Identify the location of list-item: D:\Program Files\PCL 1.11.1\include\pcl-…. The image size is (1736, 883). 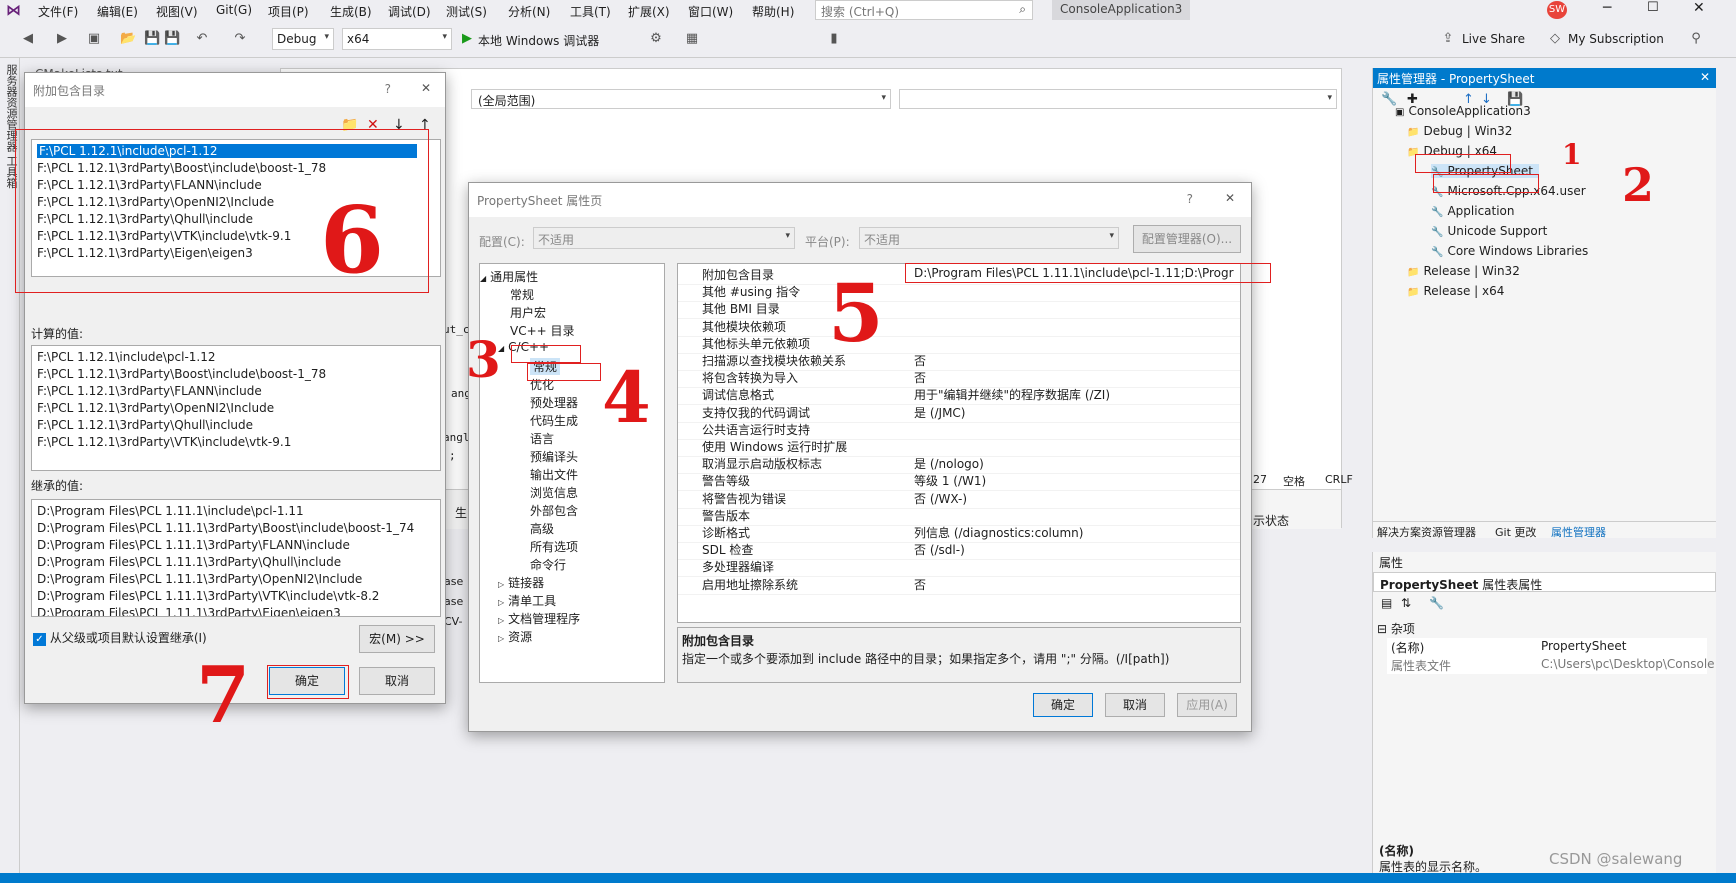
(170, 511).